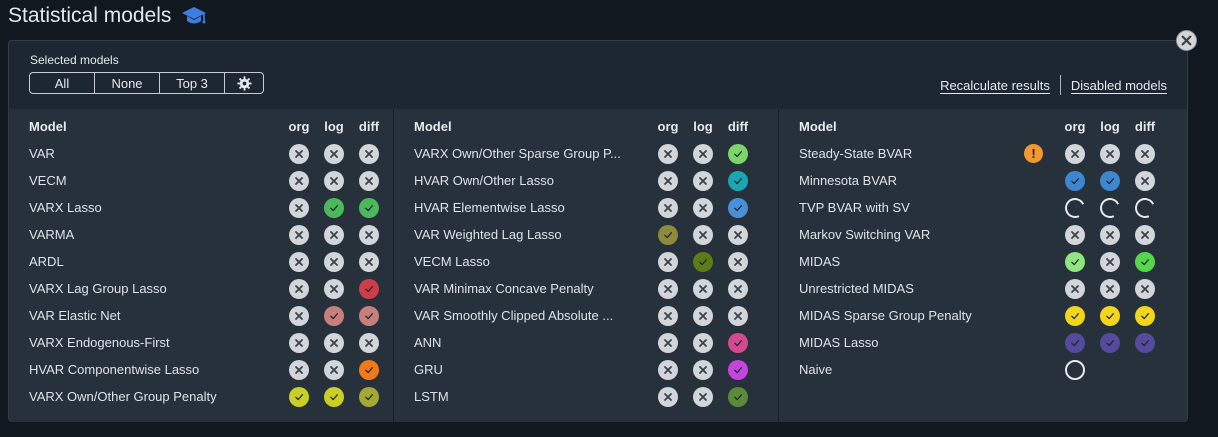  Describe the element at coordinates (1186, 40) in the screenshot. I see `close-button` at that location.